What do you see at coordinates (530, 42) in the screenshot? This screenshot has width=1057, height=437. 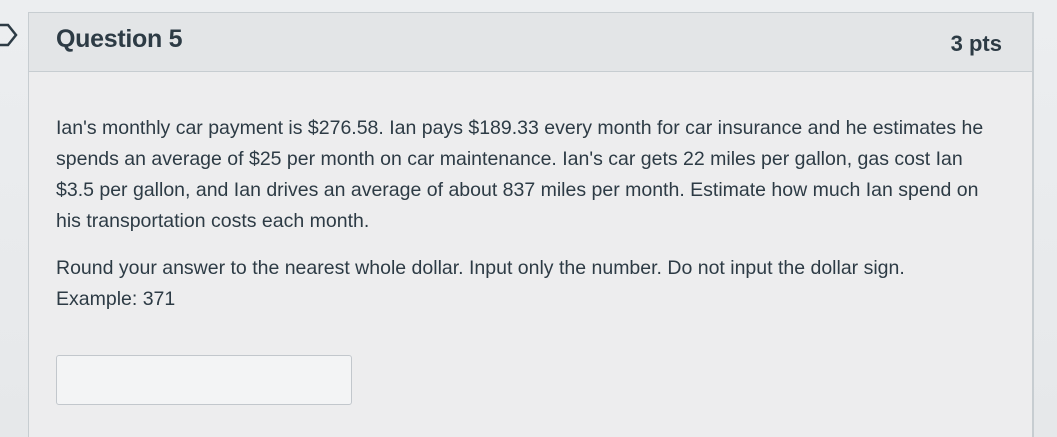 I see `question-header: Question 5 3 pts` at bounding box center [530, 42].